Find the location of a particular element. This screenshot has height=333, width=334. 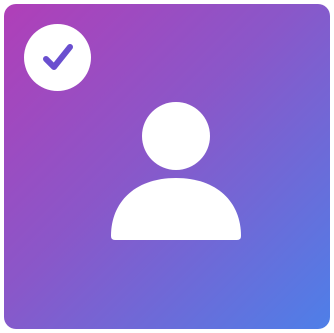

checkmark-icon is located at coordinates (57, 56).